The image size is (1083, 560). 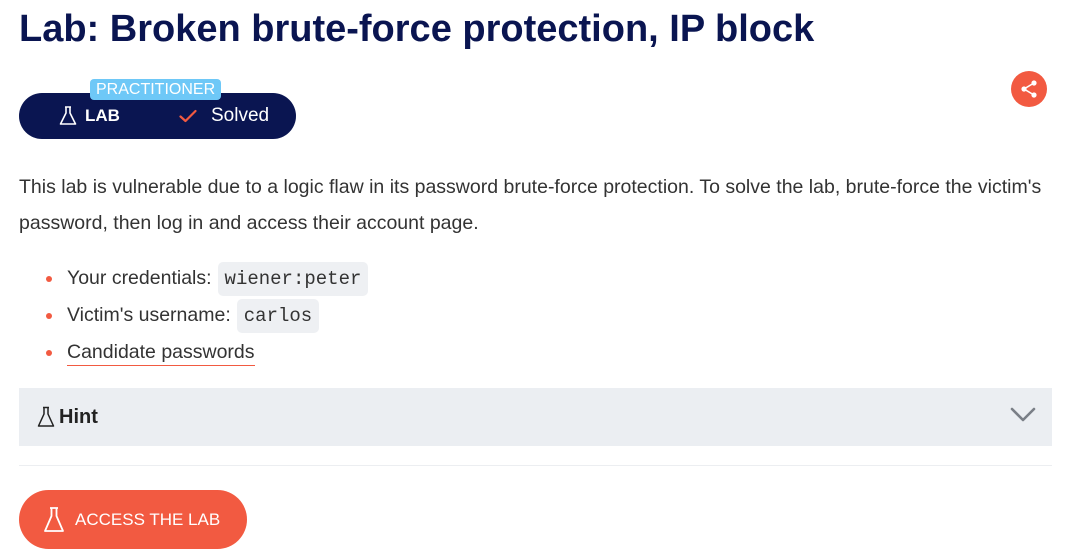 I want to click on chevron-down-icon, so click(x=1023, y=415).